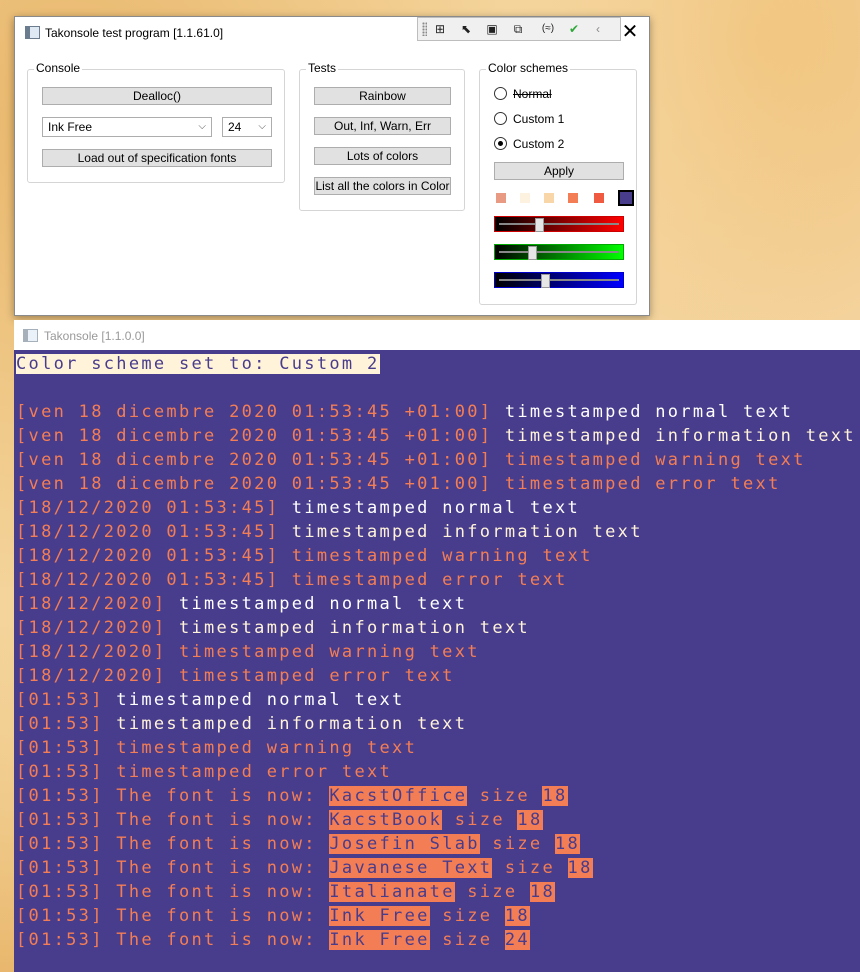 The width and height of the screenshot is (860, 972). I want to click on app-window-icon, so click(32, 32).